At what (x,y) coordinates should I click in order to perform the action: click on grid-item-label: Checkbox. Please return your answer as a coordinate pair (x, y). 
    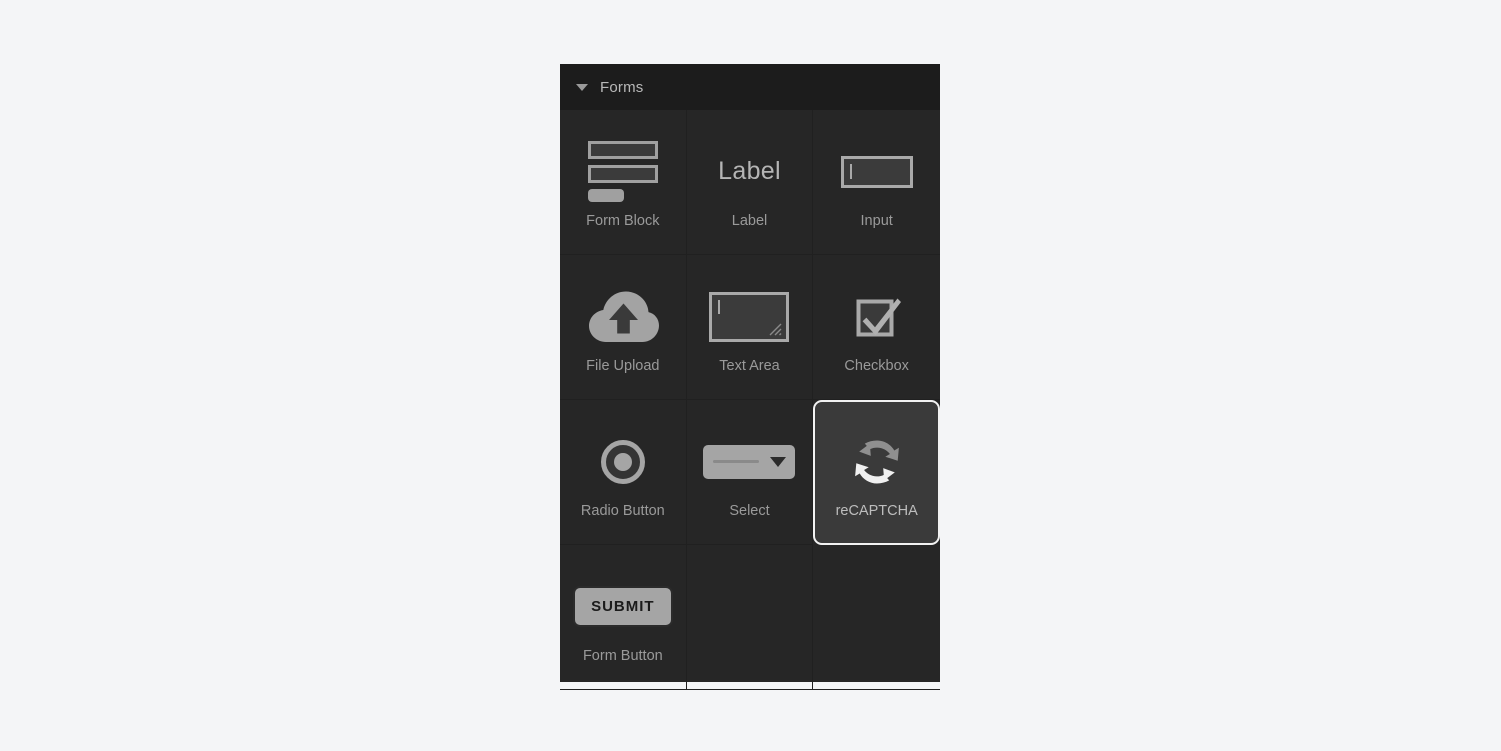
    Looking at the image, I should click on (876, 365).